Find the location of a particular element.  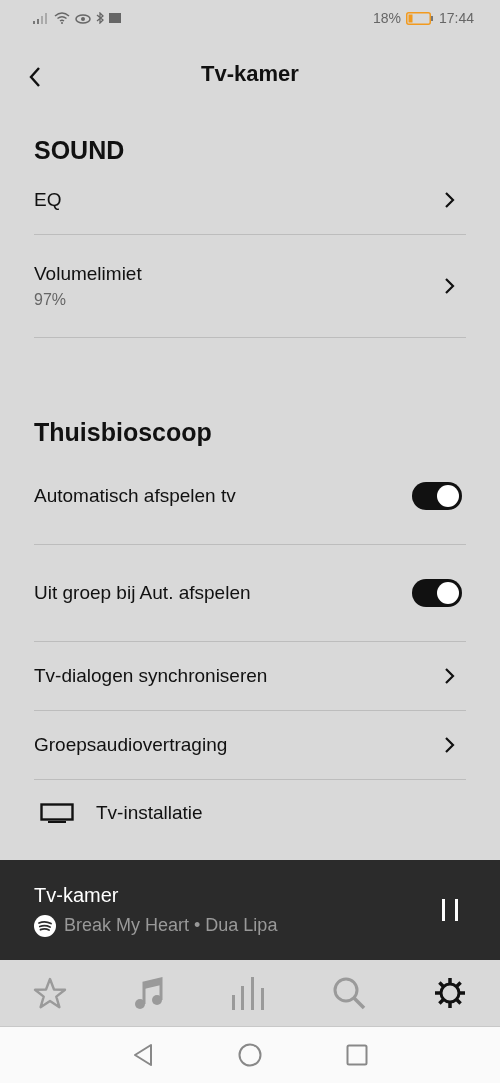

clock: 17:44 is located at coordinates (456, 18).